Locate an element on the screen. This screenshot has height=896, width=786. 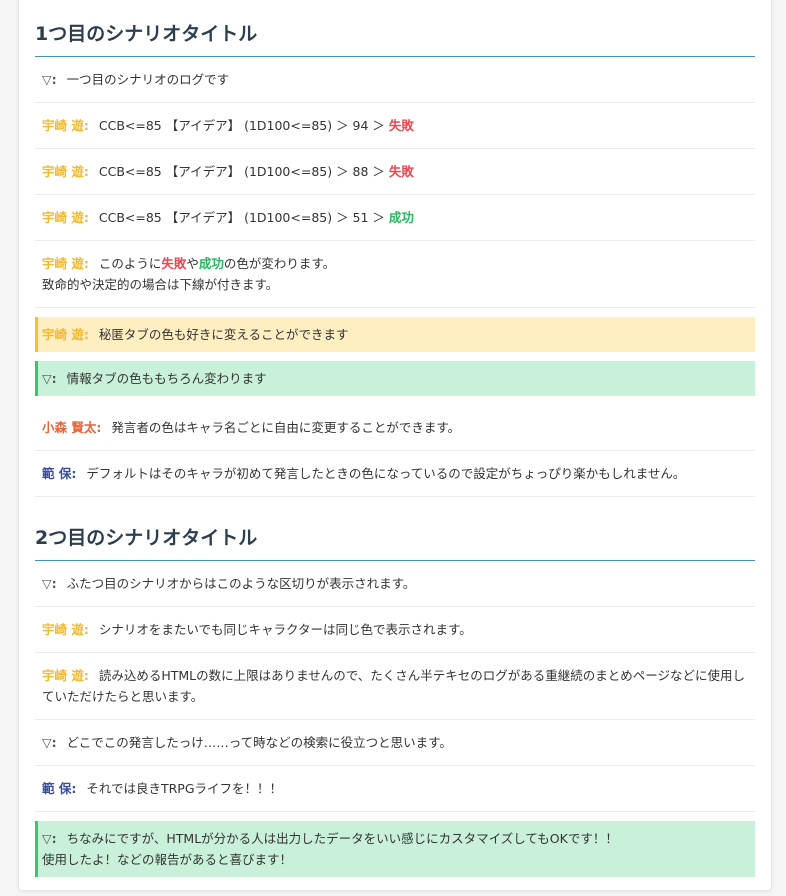
message-text: CCB<=85 【アイデア】 (1D100<=85) ＞ 51 ＞ is located at coordinates (243, 217).